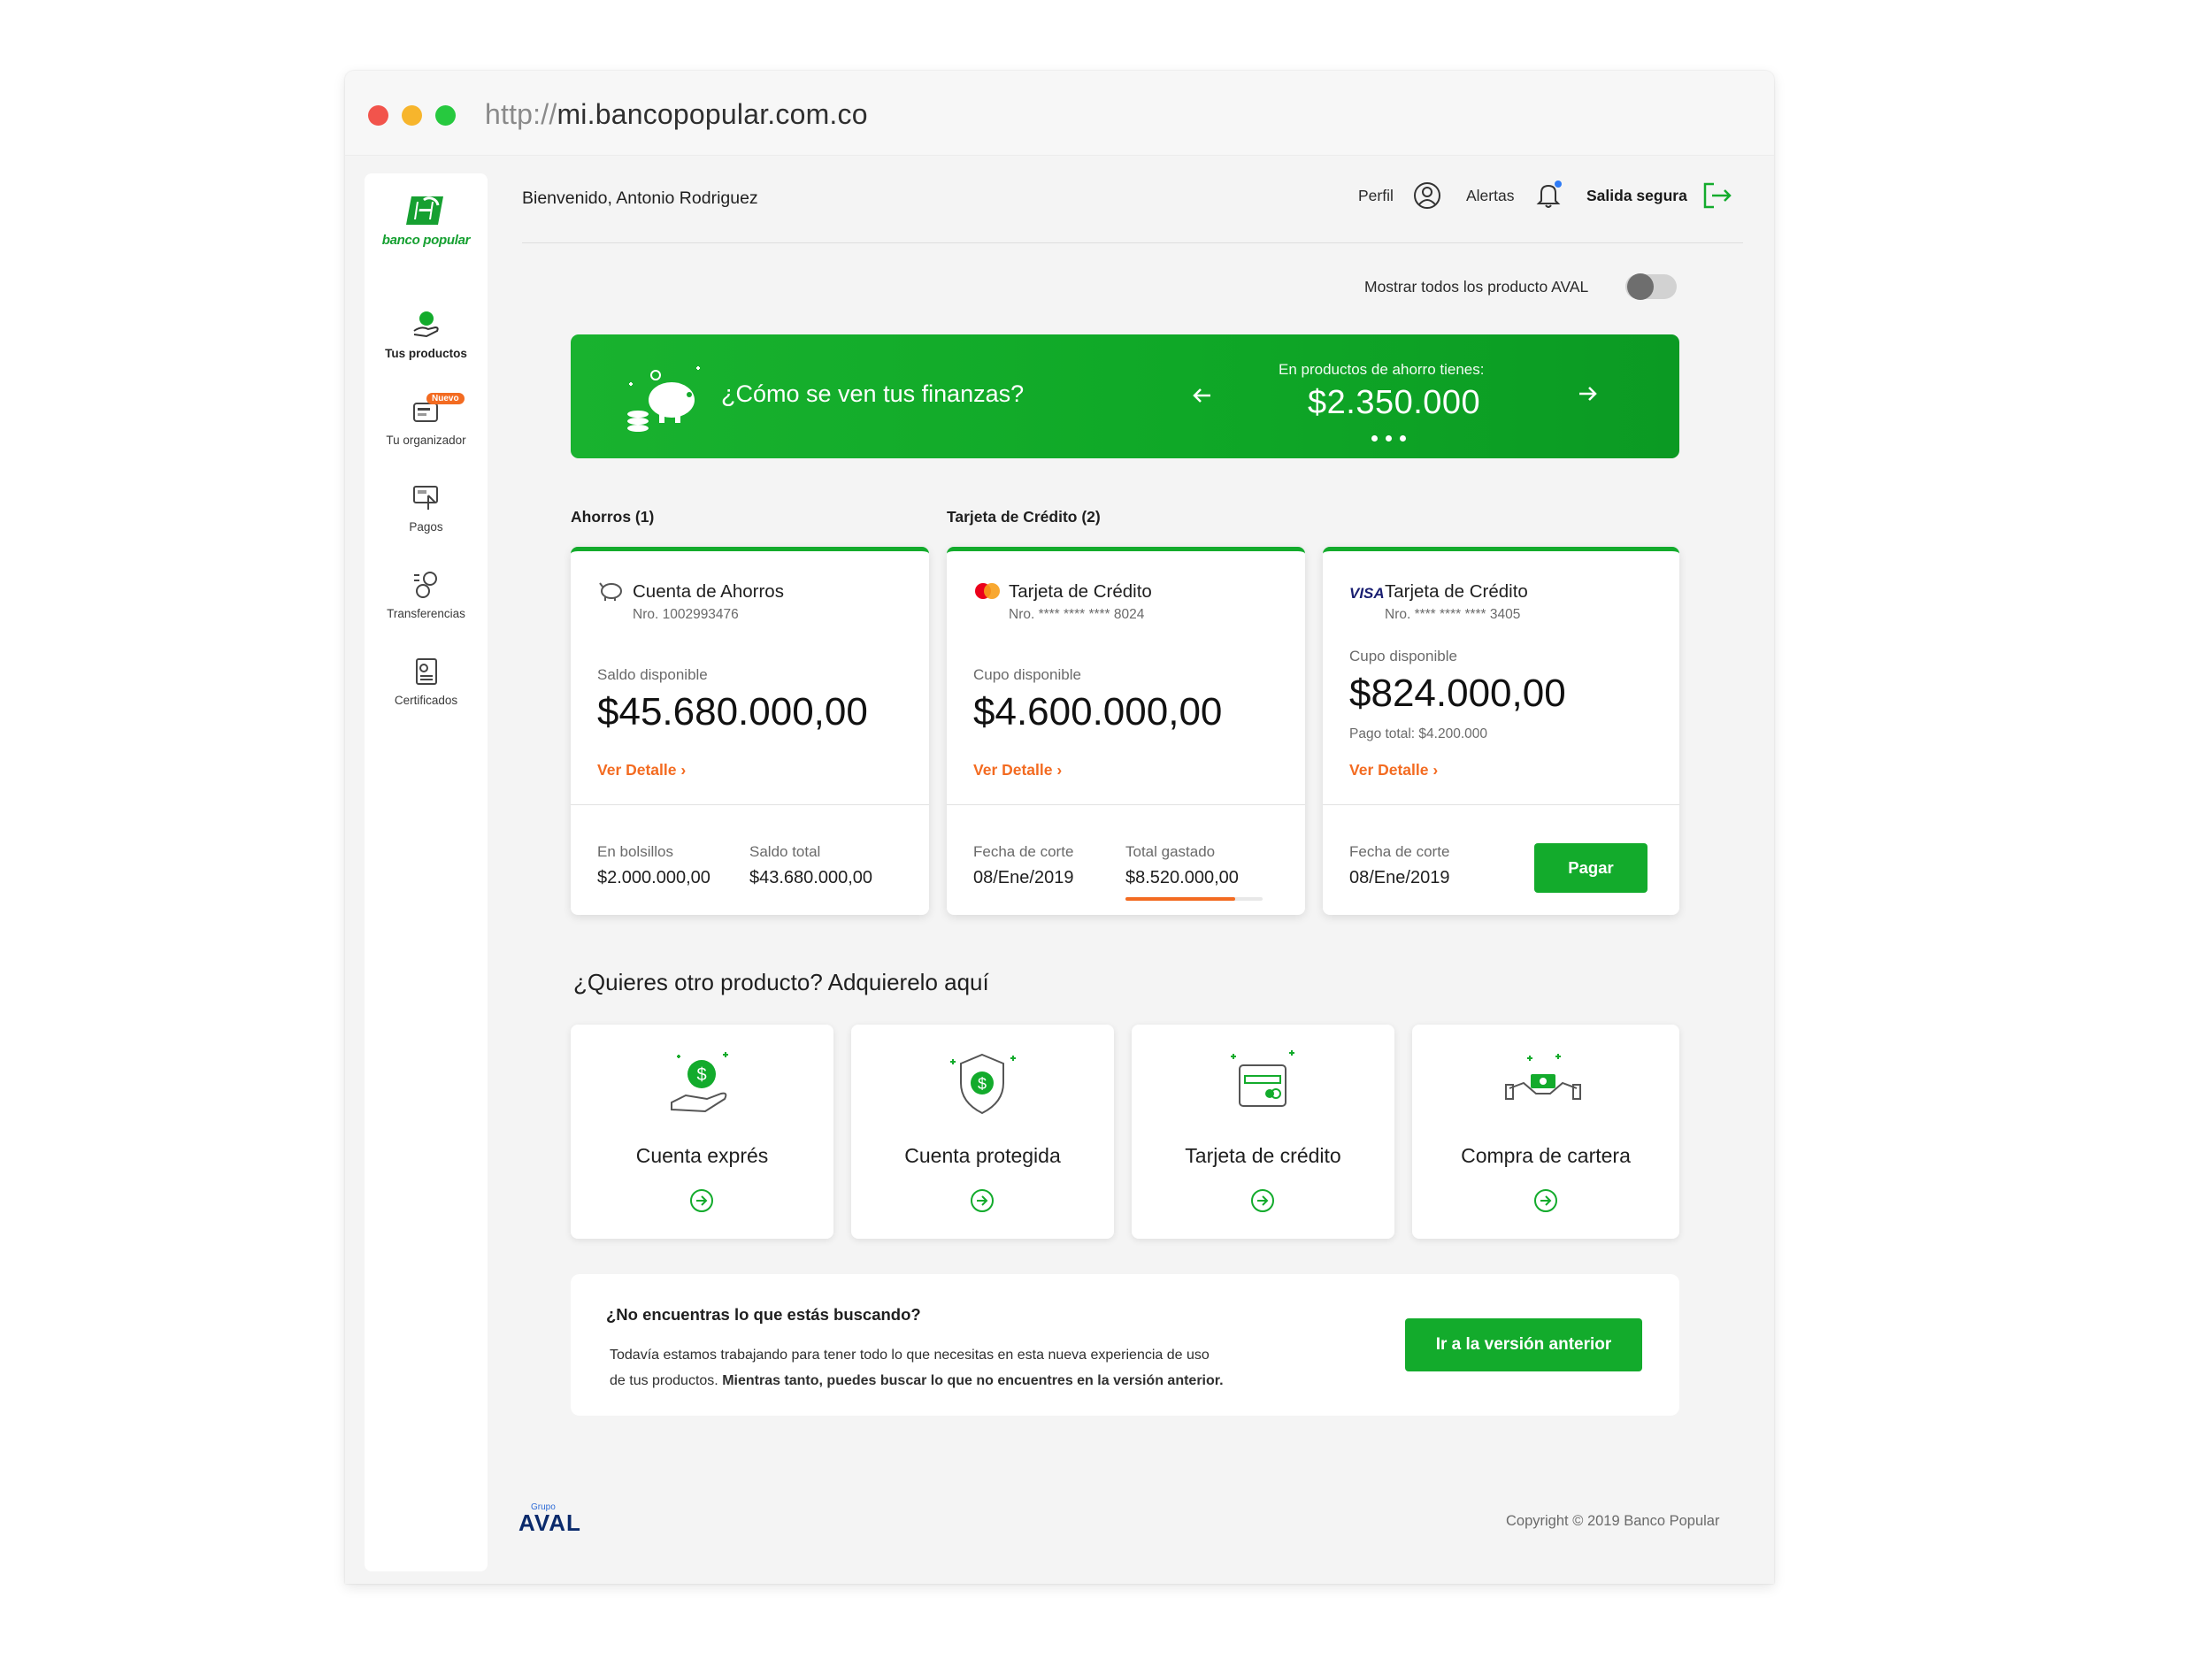 This screenshot has width=2212, height=1659. What do you see at coordinates (446, 399) in the screenshot?
I see `new-badge: Nuevo` at bounding box center [446, 399].